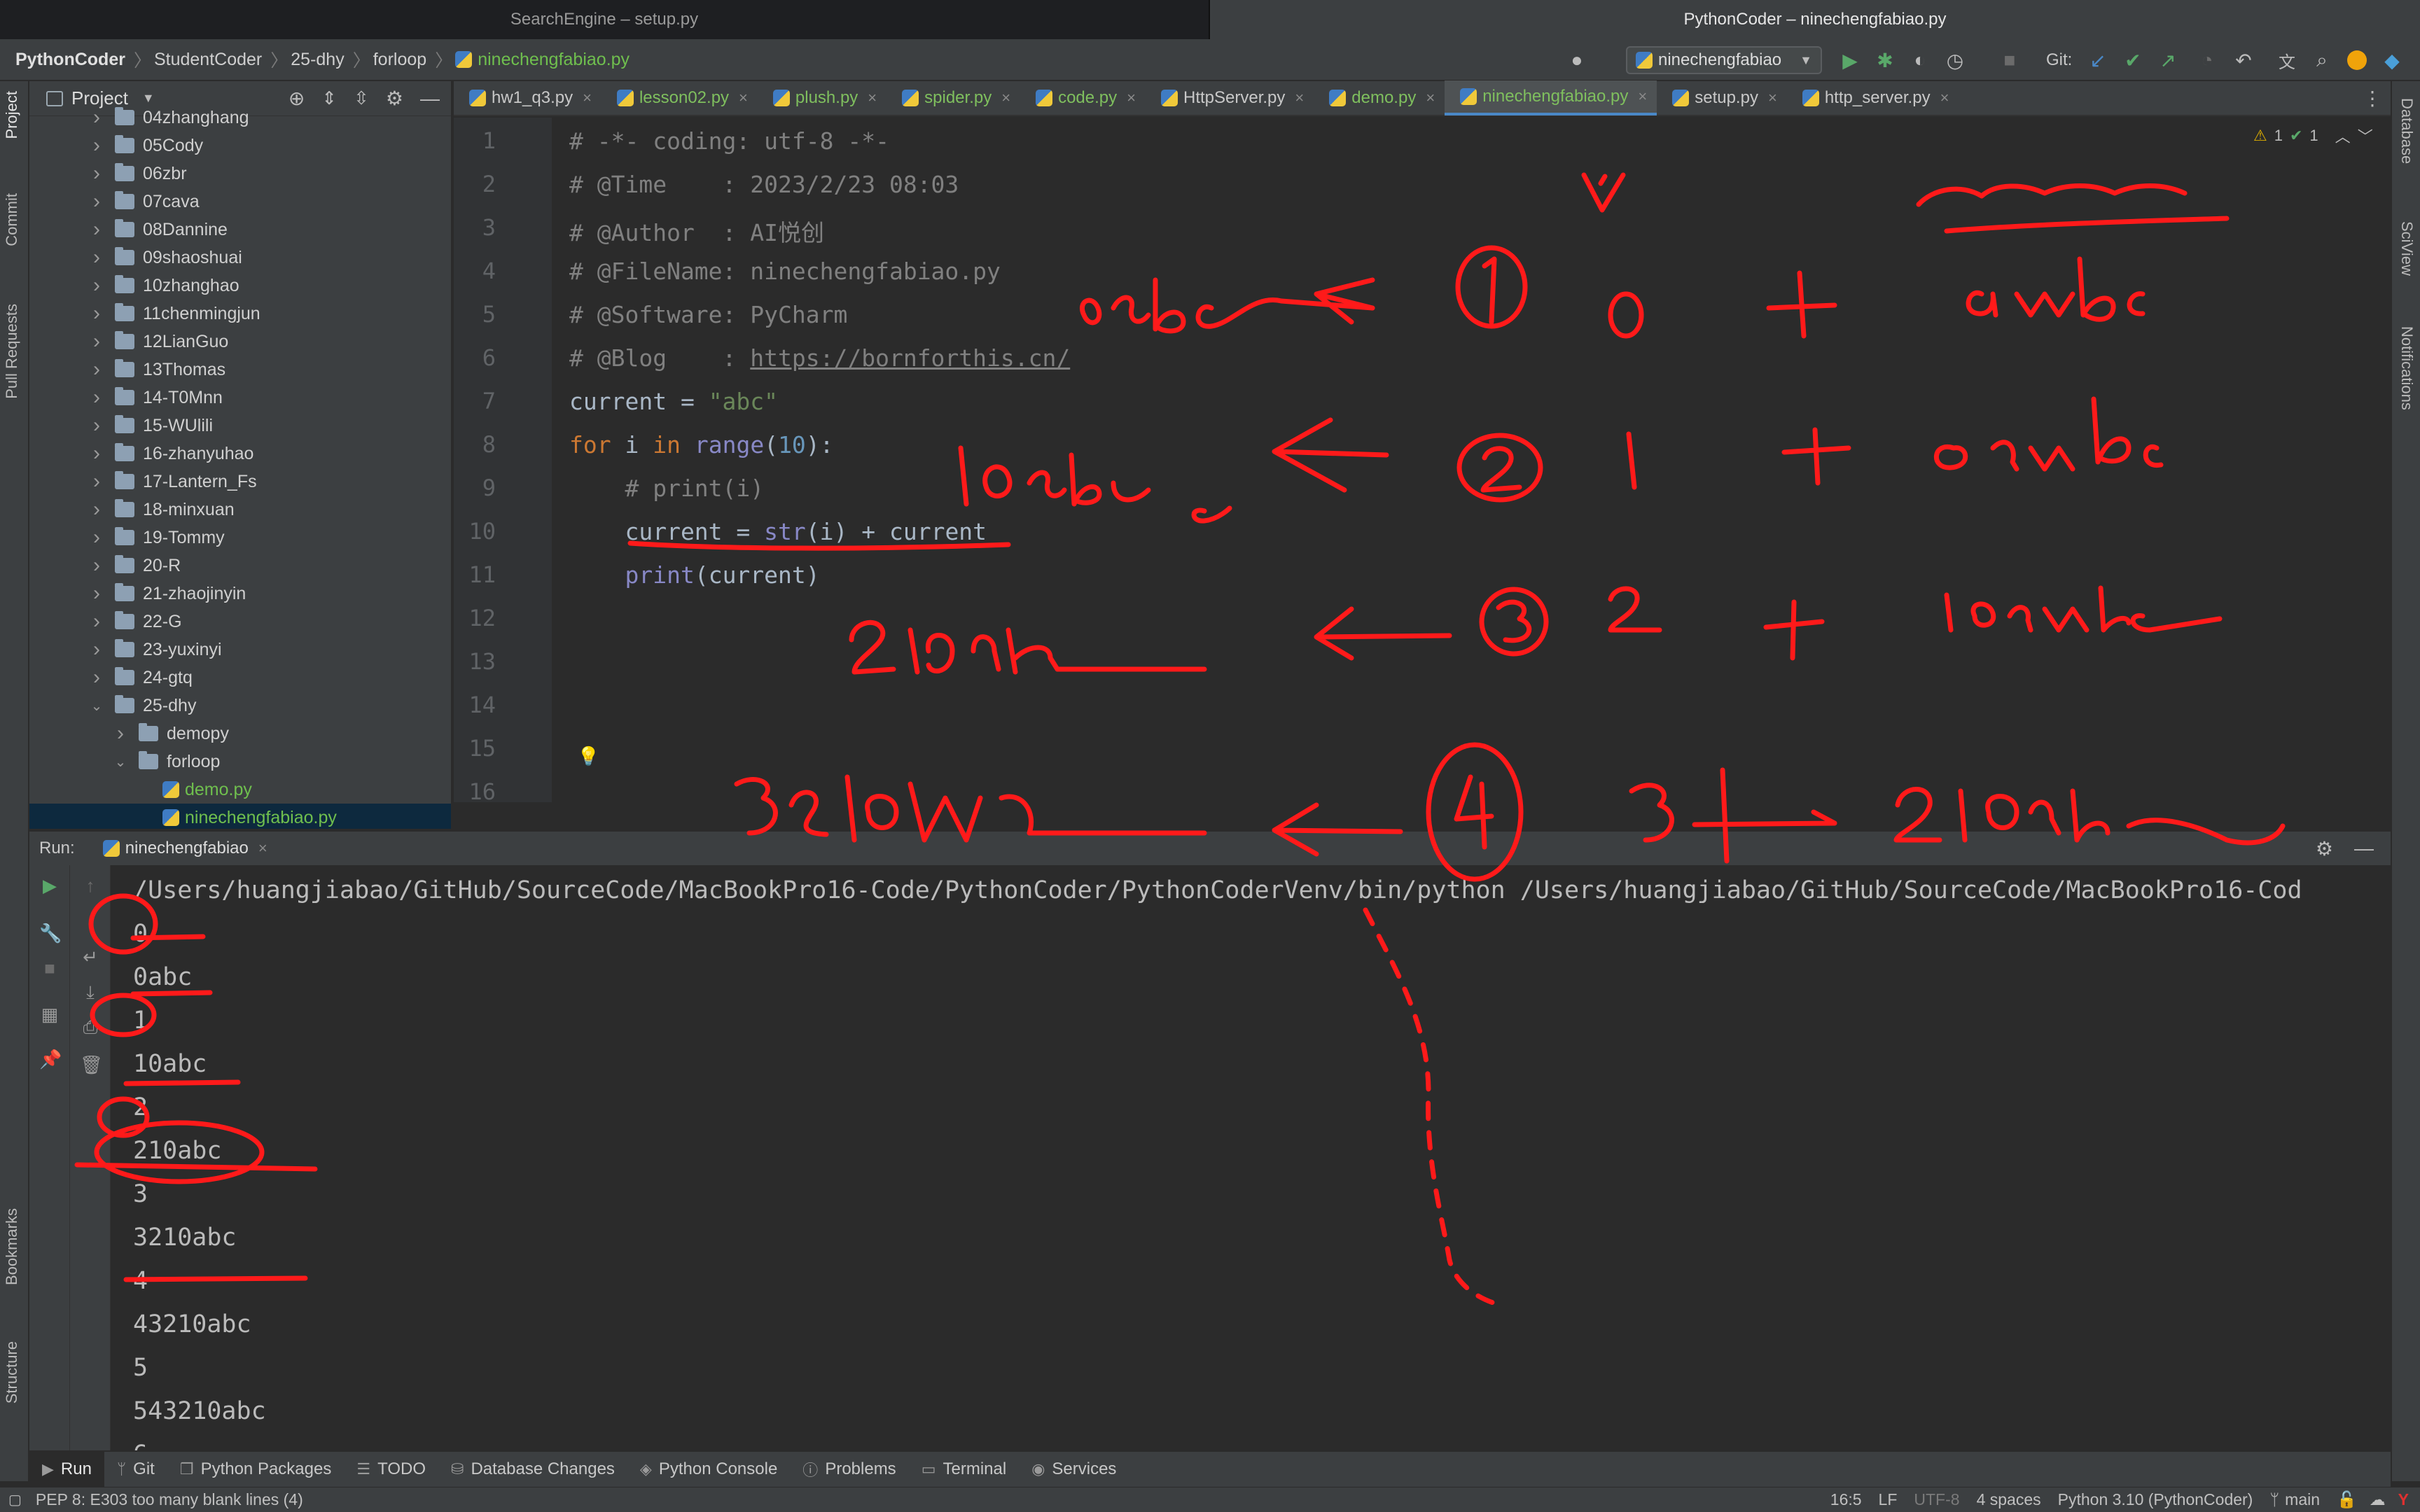  What do you see at coordinates (399, 60) in the screenshot?
I see `breadcrumb-item: forloop` at bounding box center [399, 60].